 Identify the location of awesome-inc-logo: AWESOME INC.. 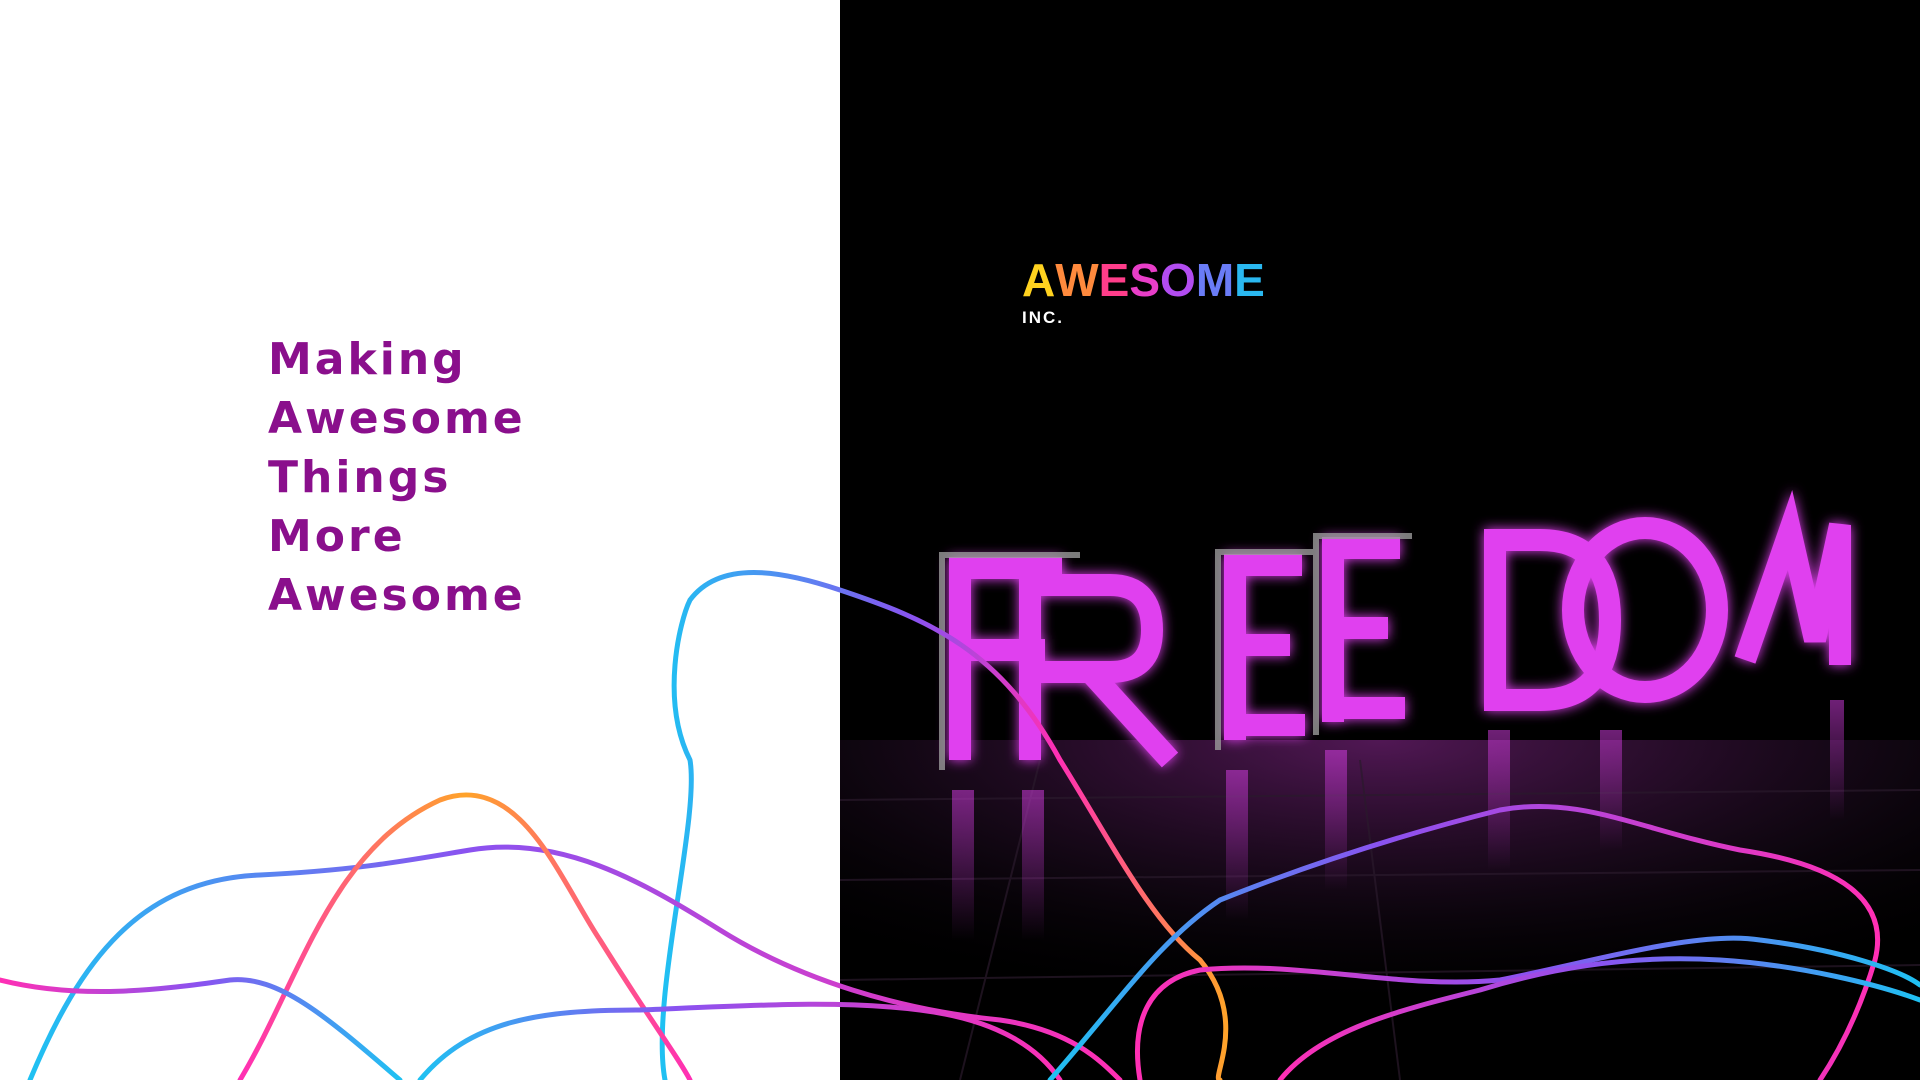
(1143, 291).